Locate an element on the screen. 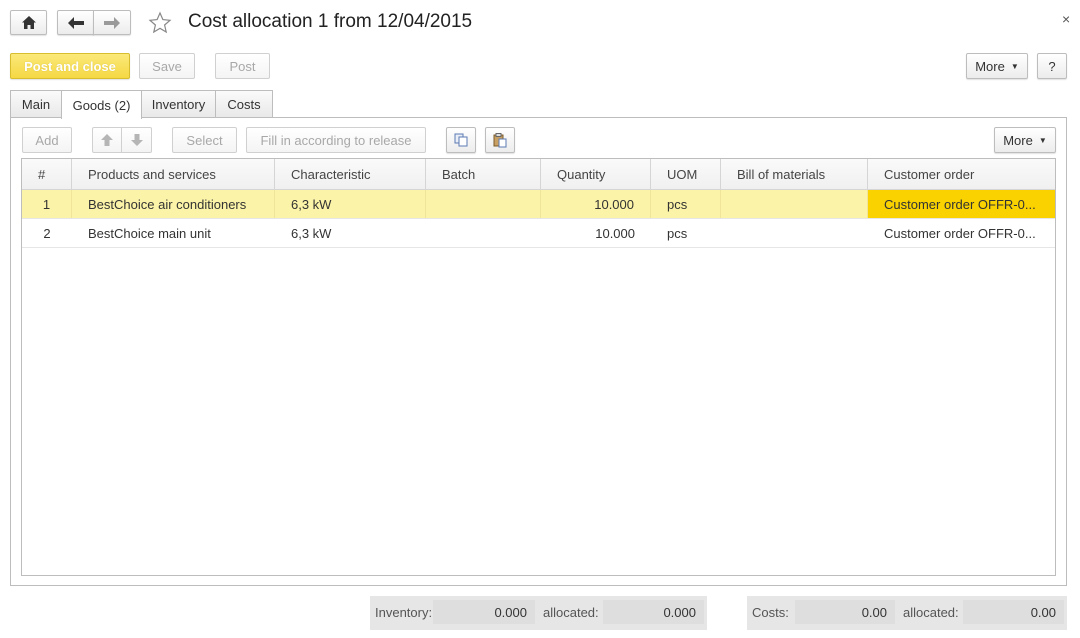  costs-value-field: 0.00 is located at coordinates (845, 612).